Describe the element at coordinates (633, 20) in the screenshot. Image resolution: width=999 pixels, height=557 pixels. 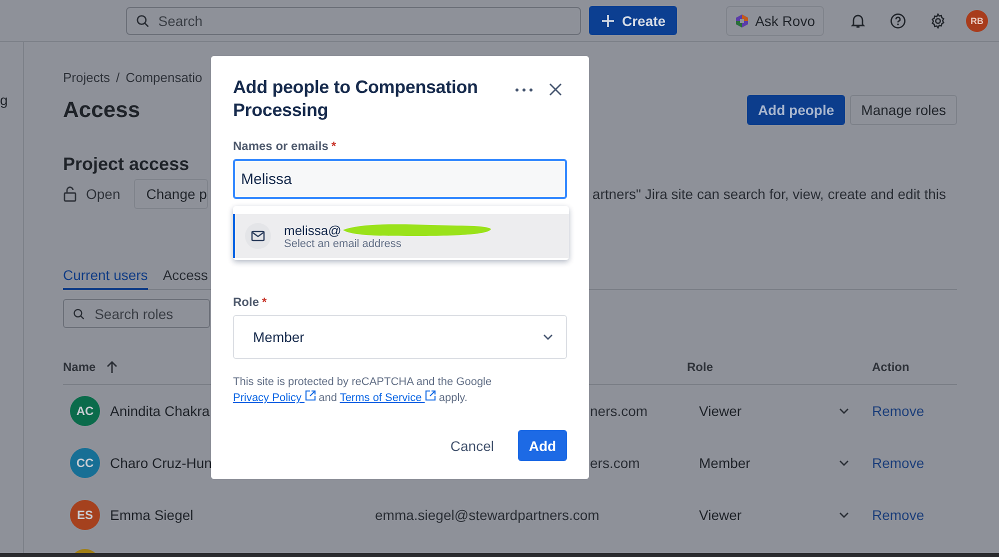
I see `create-button: Create` at that location.